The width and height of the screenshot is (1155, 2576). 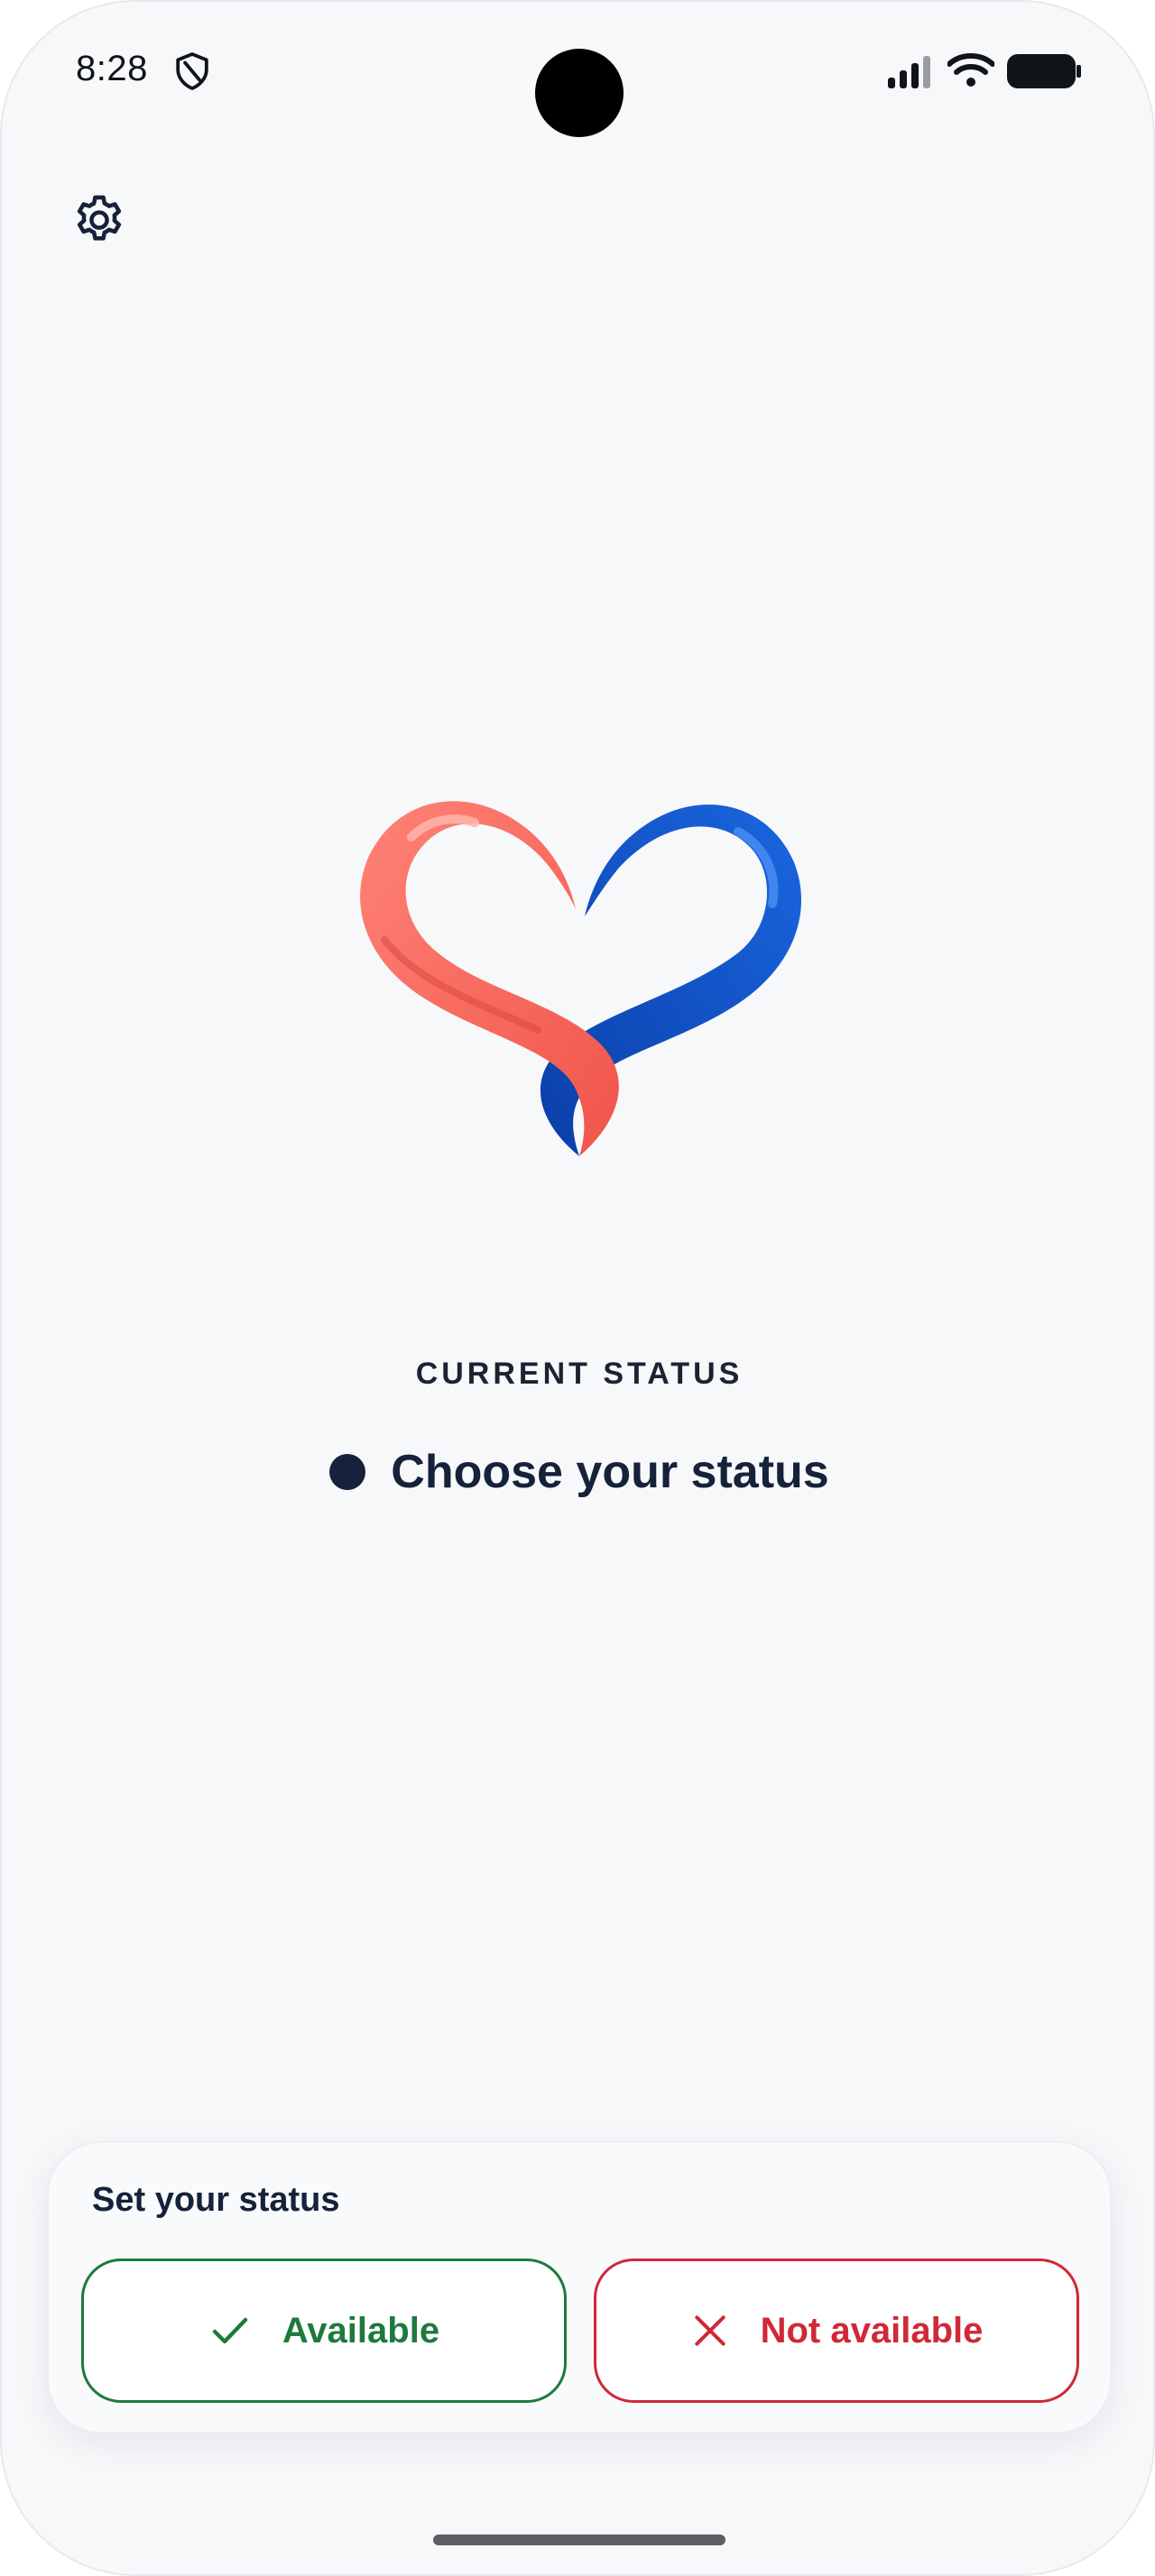 I want to click on available-button-label: Available, so click(x=361, y=2330).